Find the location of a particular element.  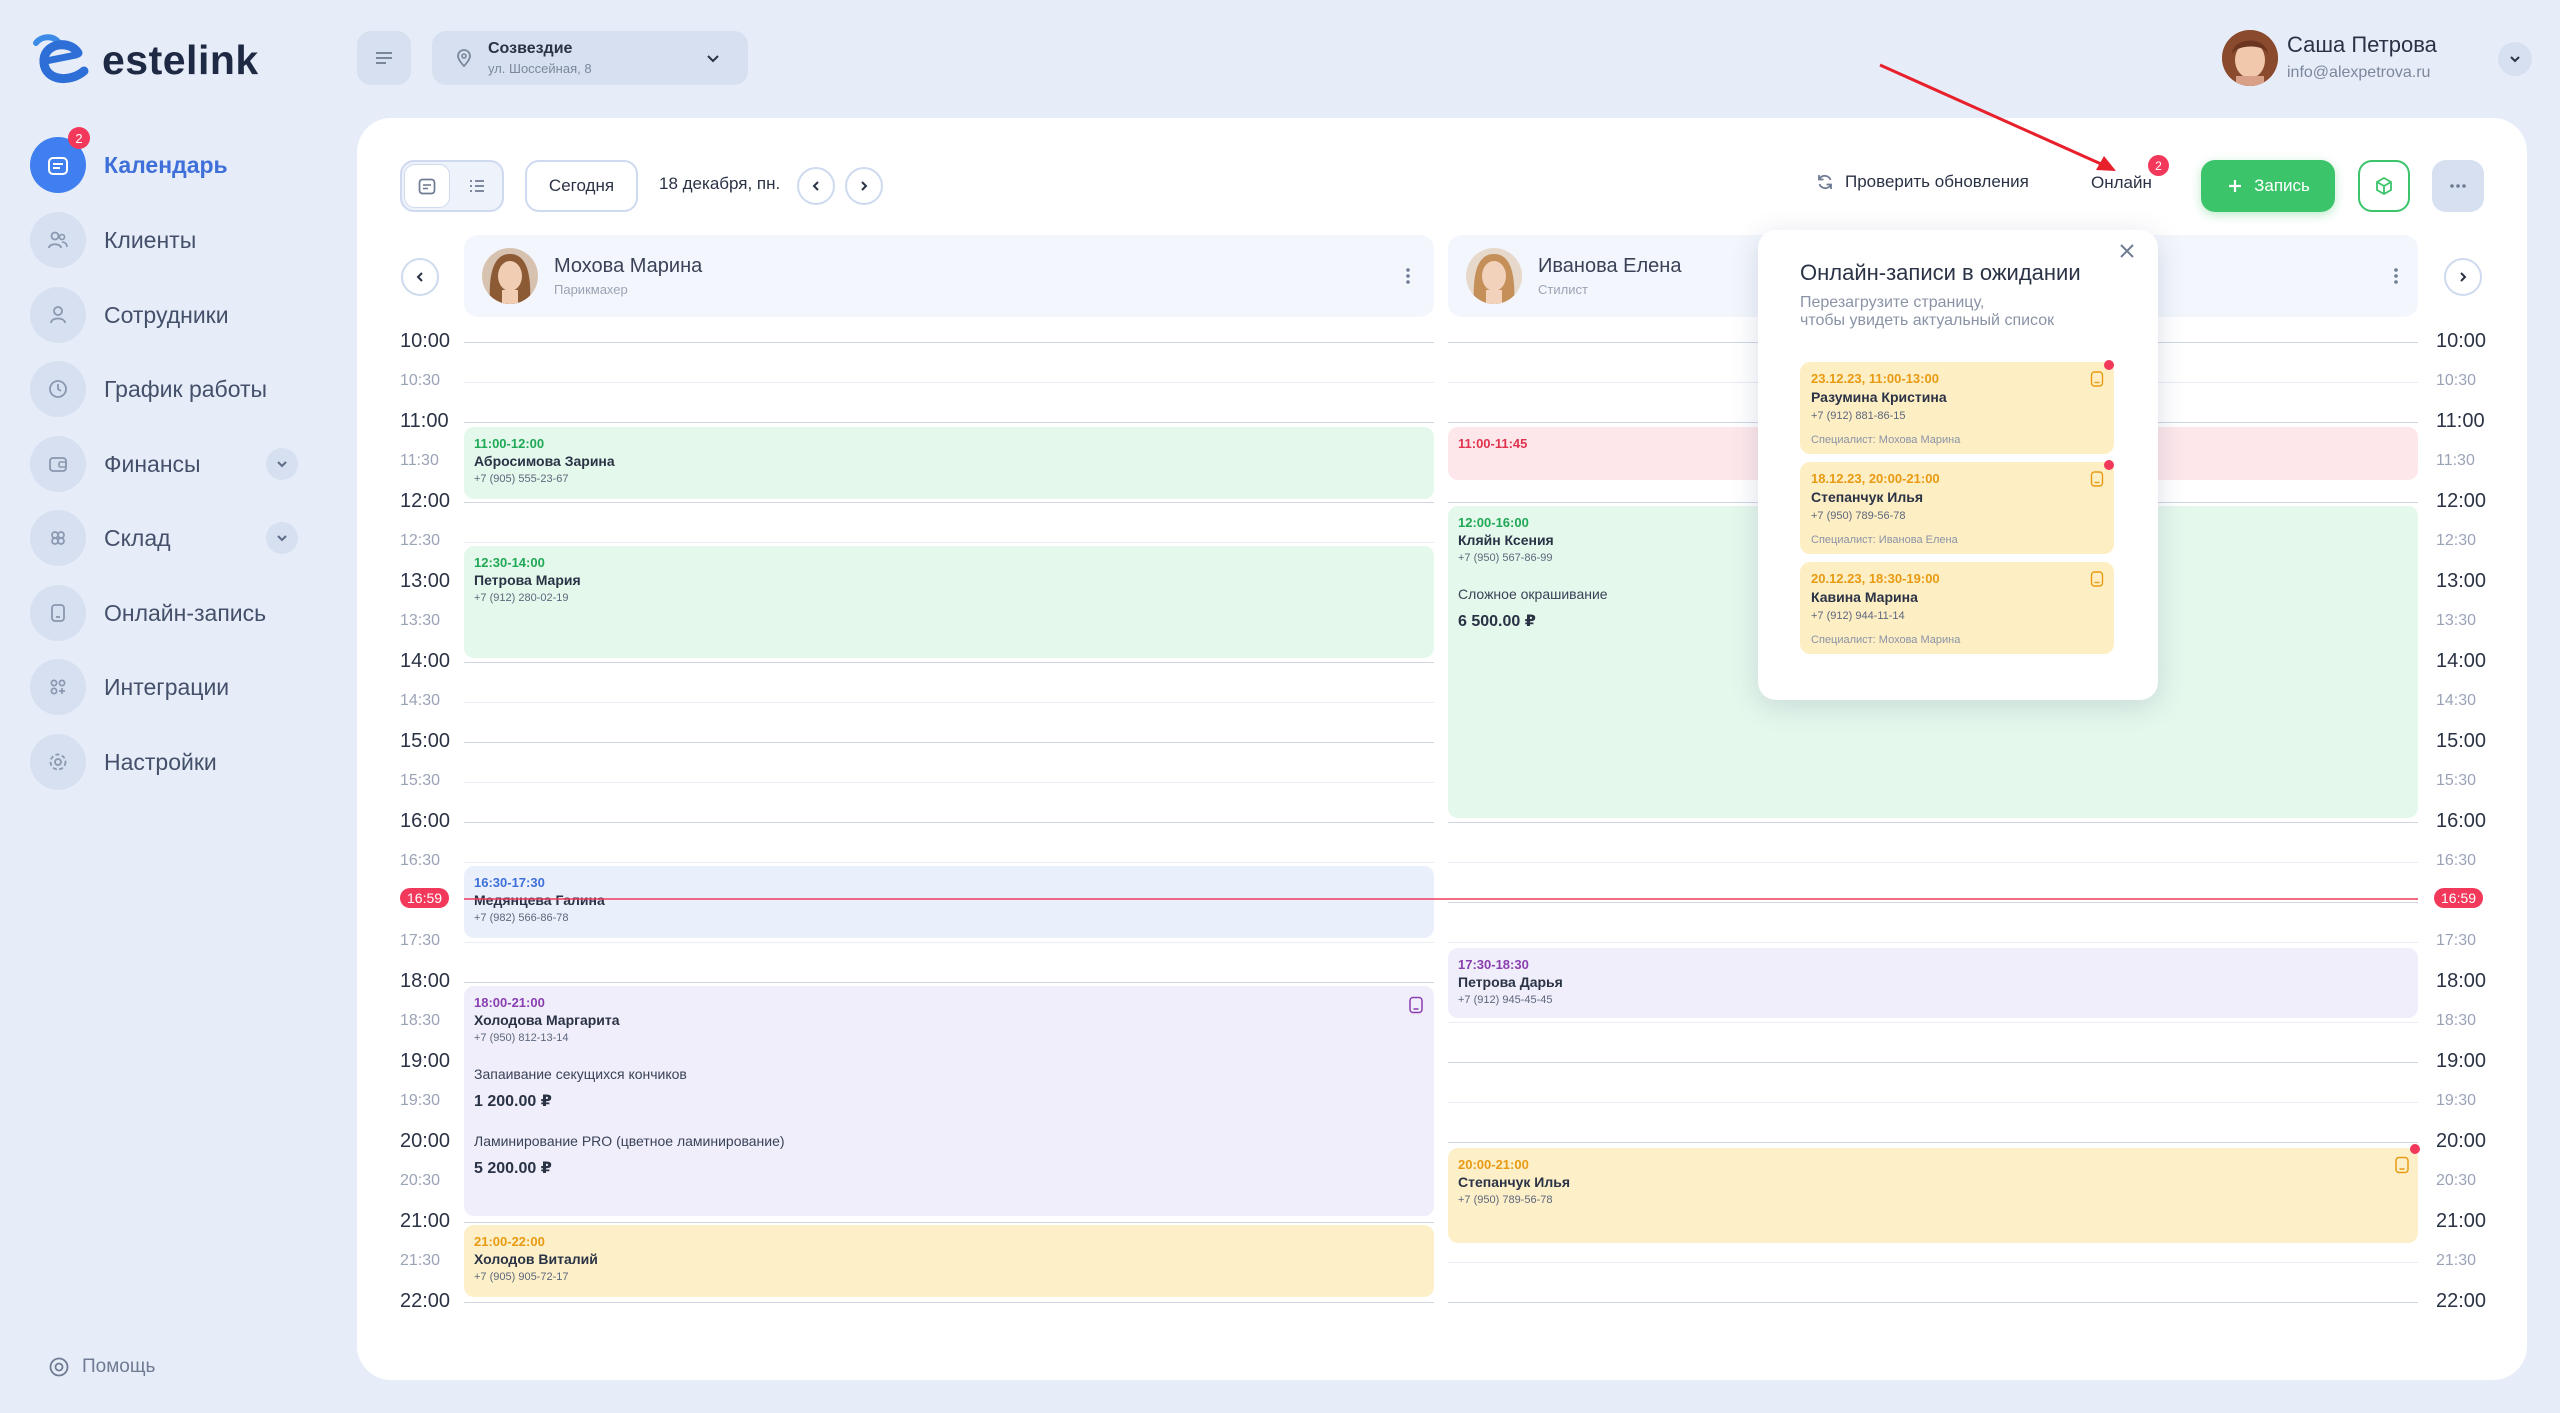

time-label: 15:30 is located at coordinates (420, 780).